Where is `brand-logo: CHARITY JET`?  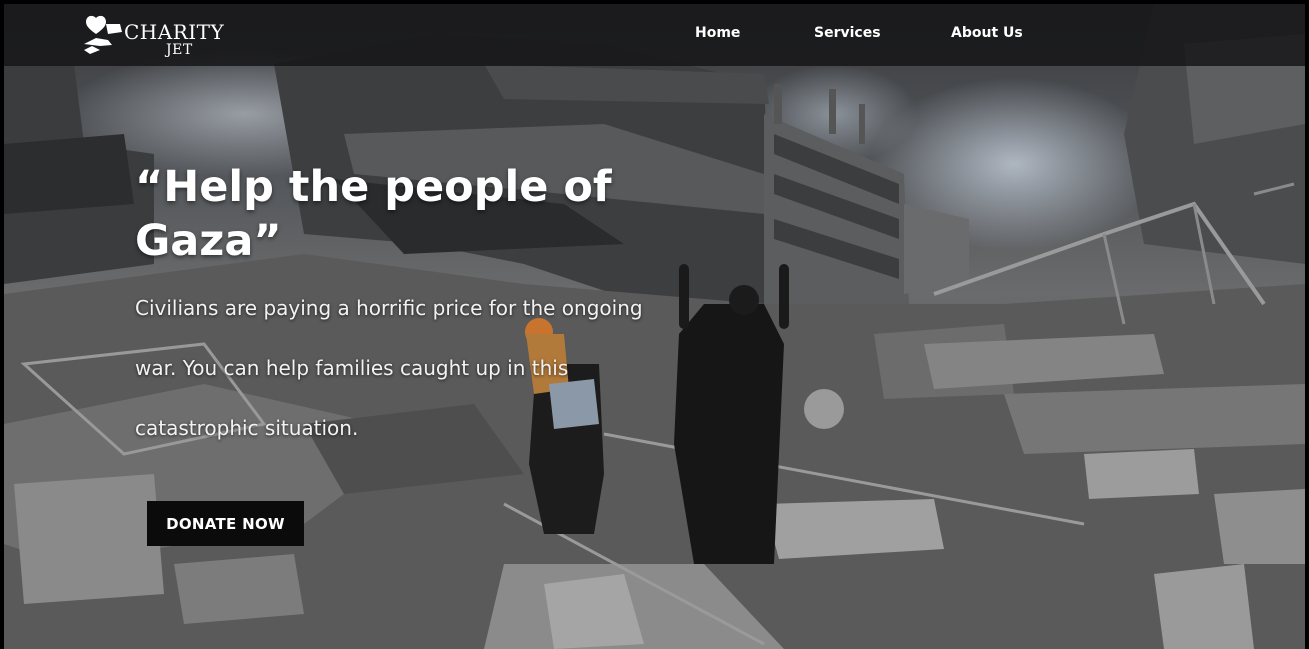 brand-logo: CHARITY JET is located at coordinates (162, 35).